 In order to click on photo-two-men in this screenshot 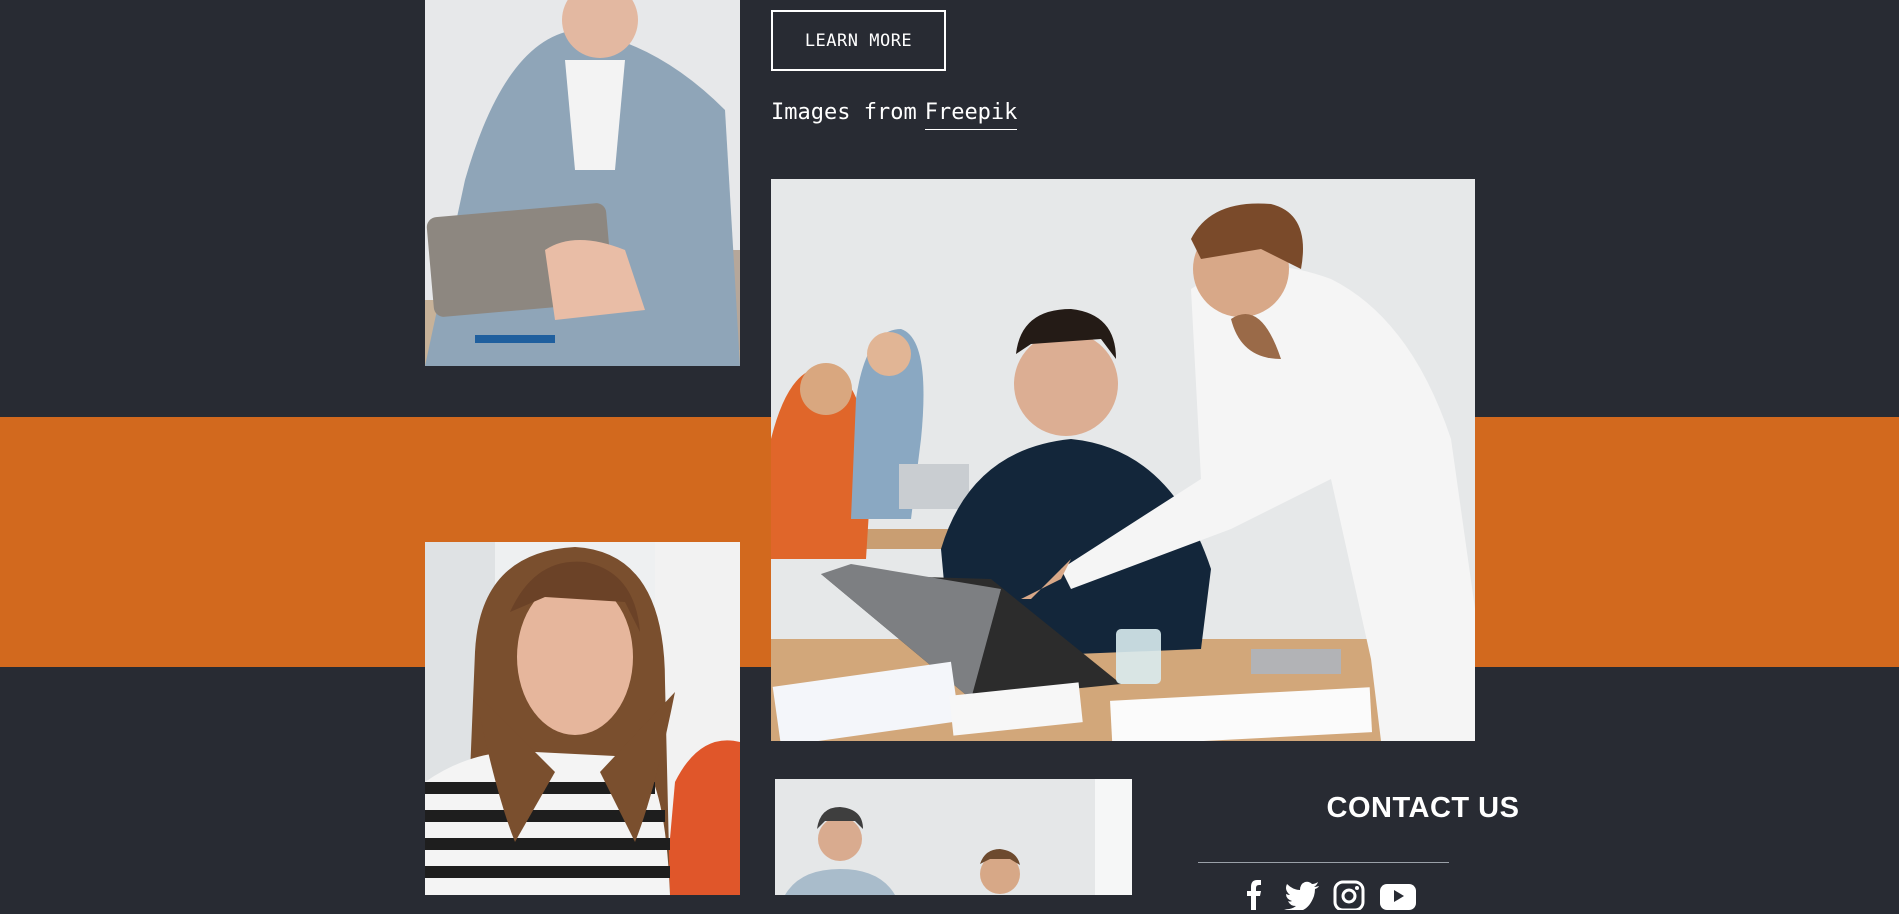, I will do `click(953, 837)`.